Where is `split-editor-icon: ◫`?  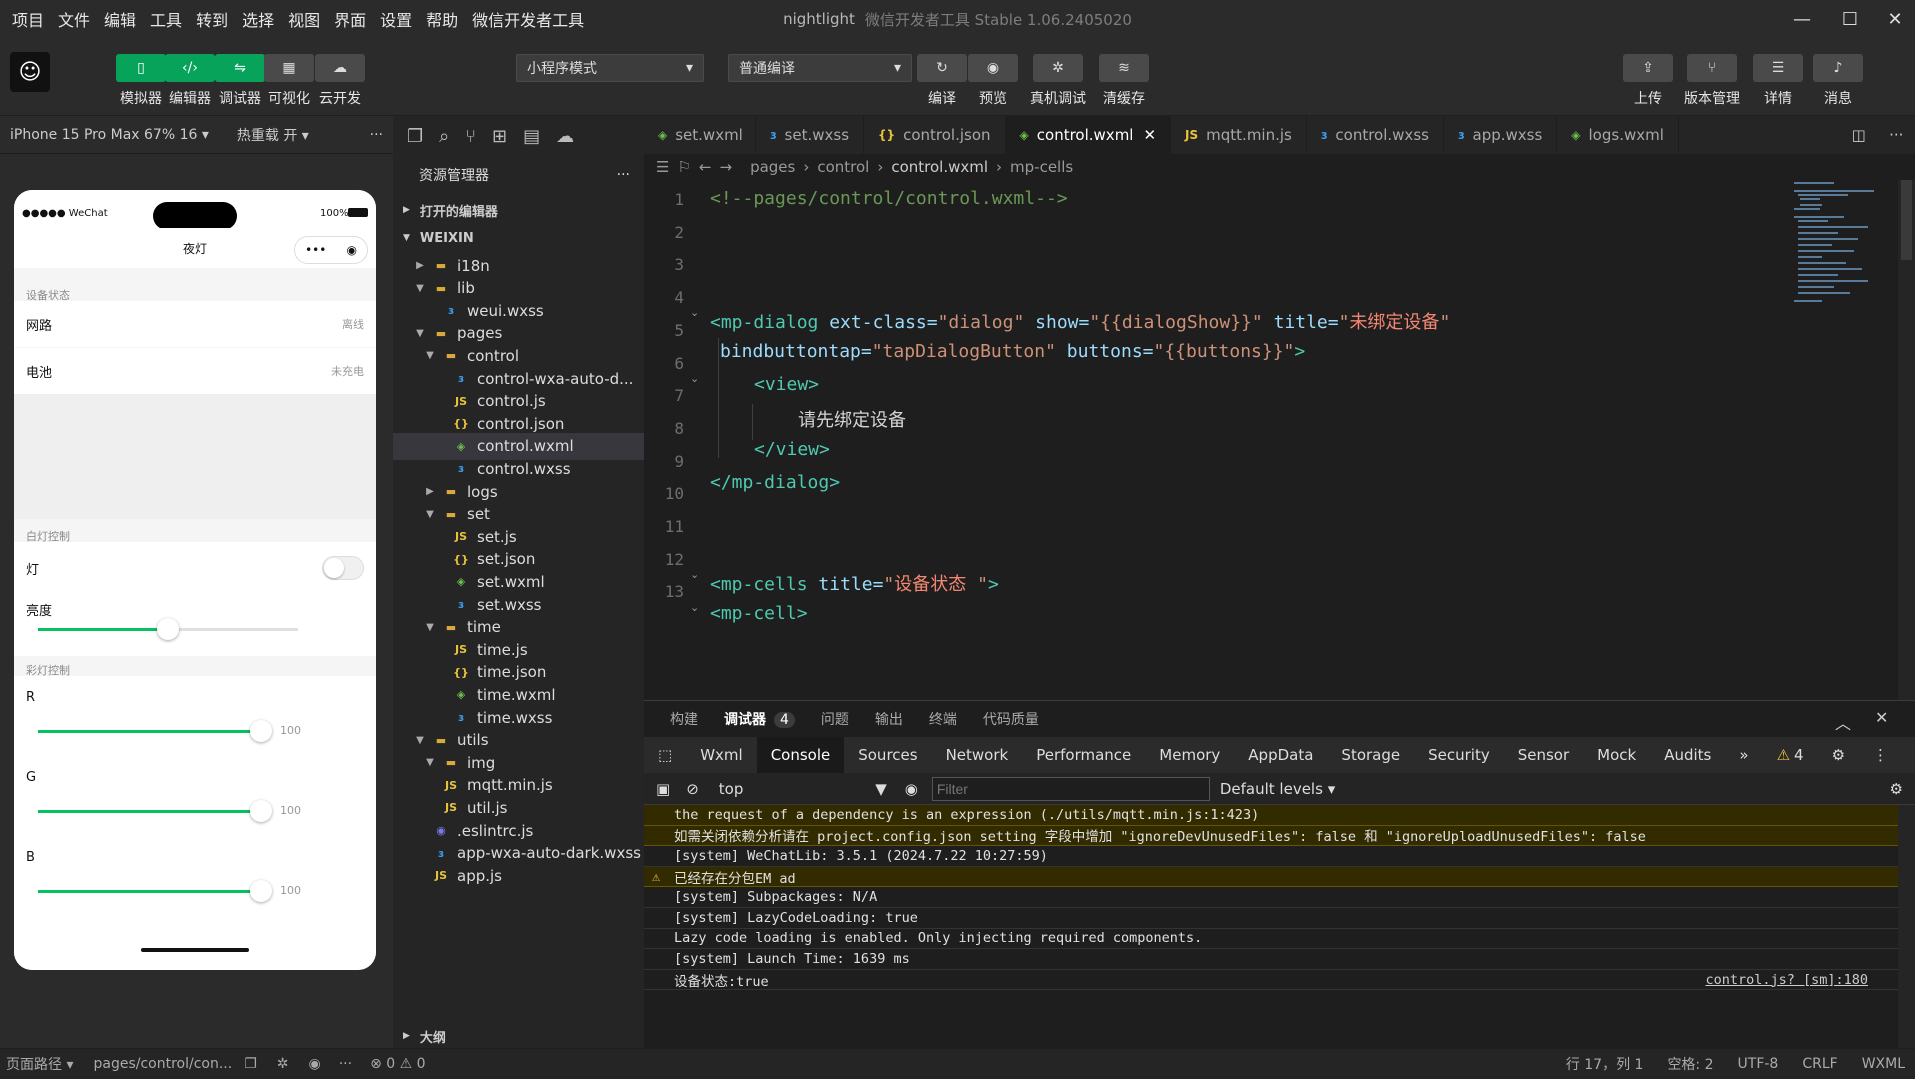
split-editor-icon: ◫ is located at coordinates (1859, 135).